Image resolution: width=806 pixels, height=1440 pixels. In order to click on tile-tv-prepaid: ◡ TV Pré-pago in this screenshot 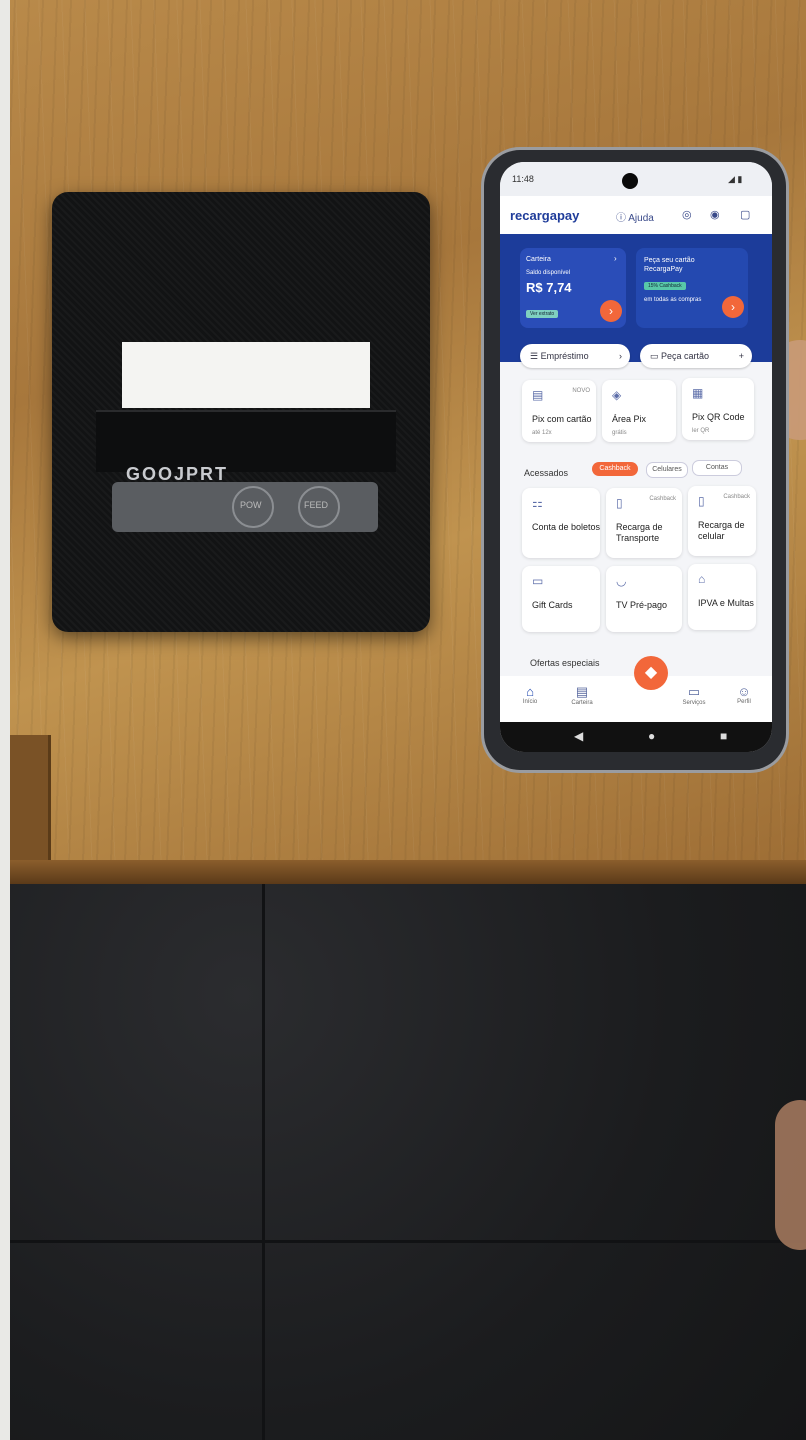, I will do `click(644, 599)`.